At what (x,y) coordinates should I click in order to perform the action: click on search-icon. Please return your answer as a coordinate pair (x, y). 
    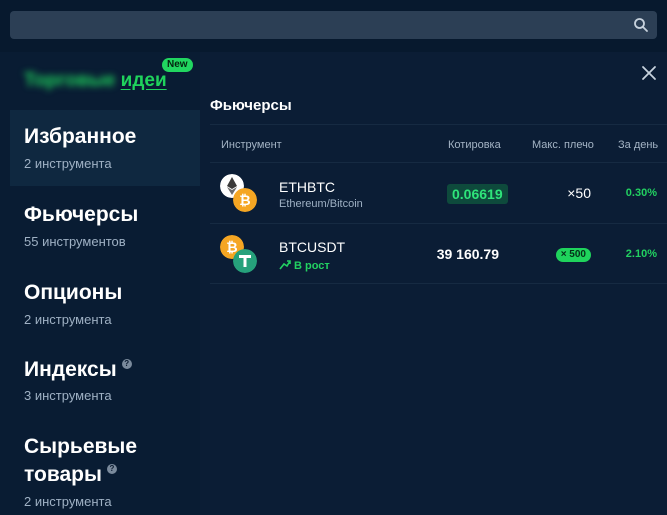
    Looking at the image, I should click on (641, 25).